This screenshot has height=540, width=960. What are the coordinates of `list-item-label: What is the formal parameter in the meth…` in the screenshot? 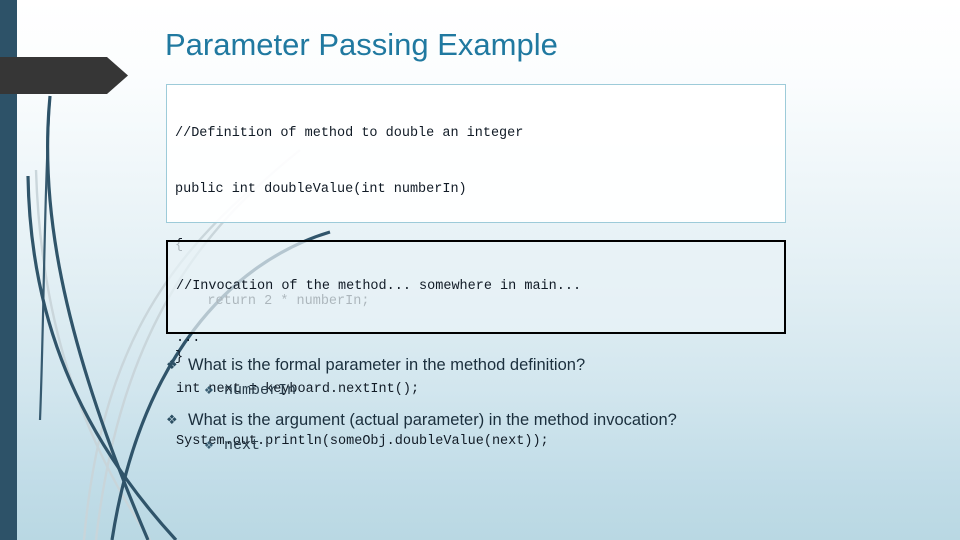 It's located at (387, 365).